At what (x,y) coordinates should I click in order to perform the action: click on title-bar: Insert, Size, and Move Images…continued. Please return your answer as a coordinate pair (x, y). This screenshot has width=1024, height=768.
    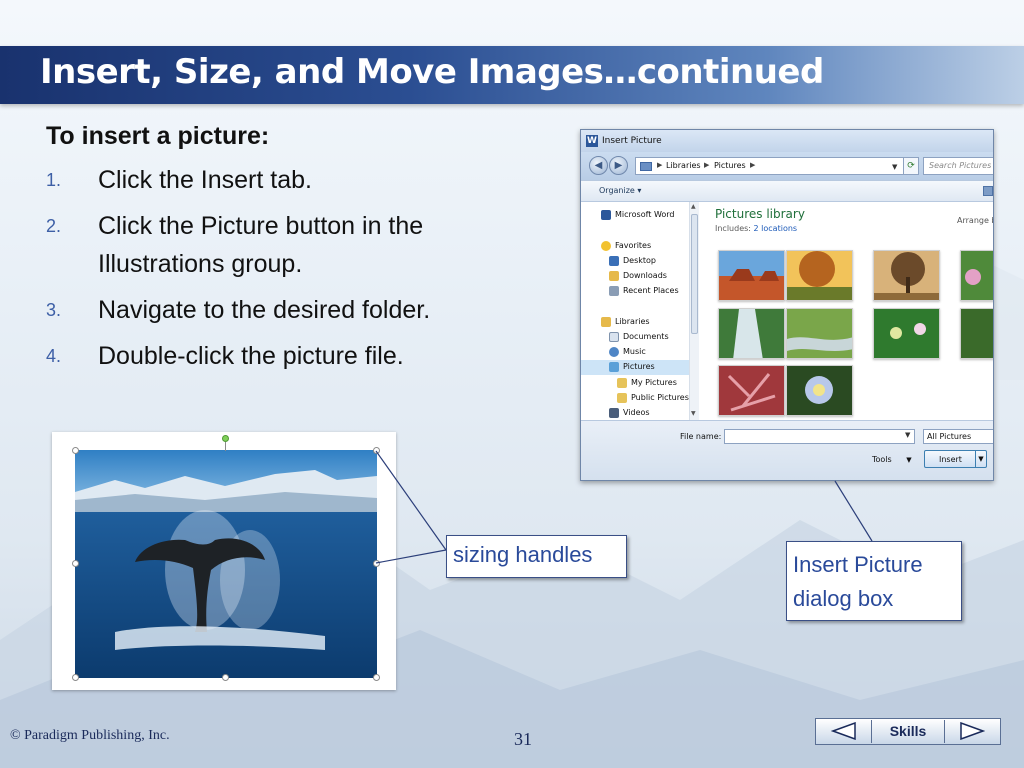
    Looking at the image, I should click on (512, 75).